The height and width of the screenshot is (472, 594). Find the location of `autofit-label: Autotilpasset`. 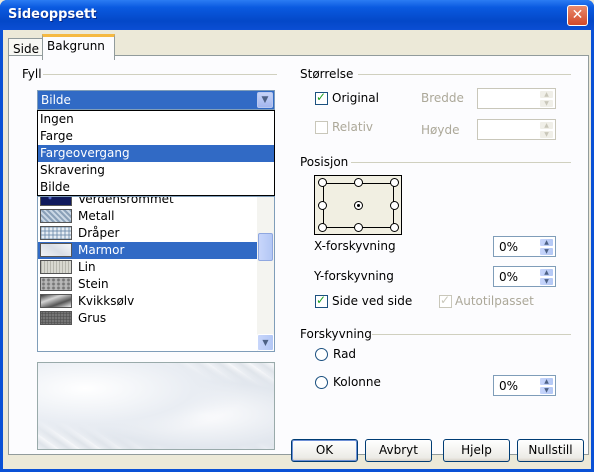

autofit-label: Autotilpasset is located at coordinates (494, 301).